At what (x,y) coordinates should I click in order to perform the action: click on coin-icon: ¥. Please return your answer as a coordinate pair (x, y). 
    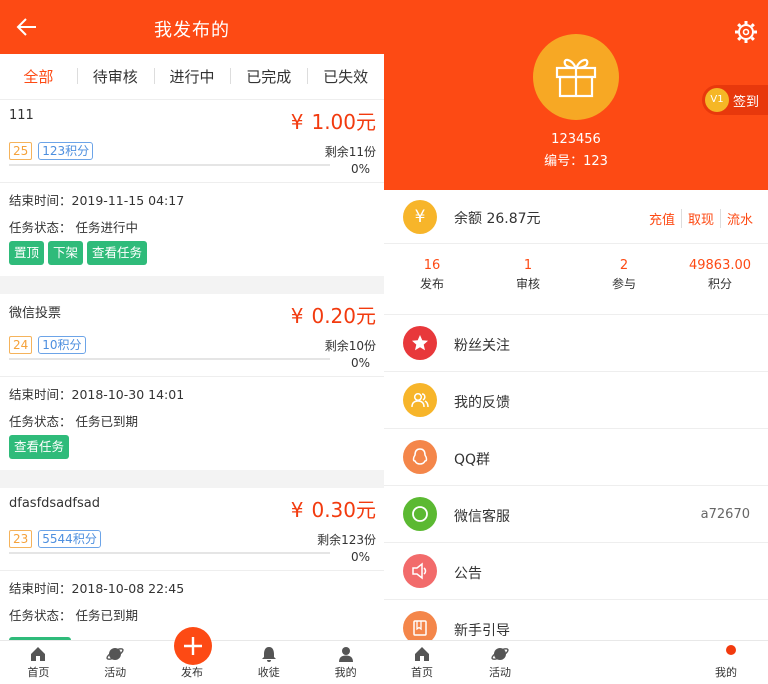
    Looking at the image, I should click on (420, 217).